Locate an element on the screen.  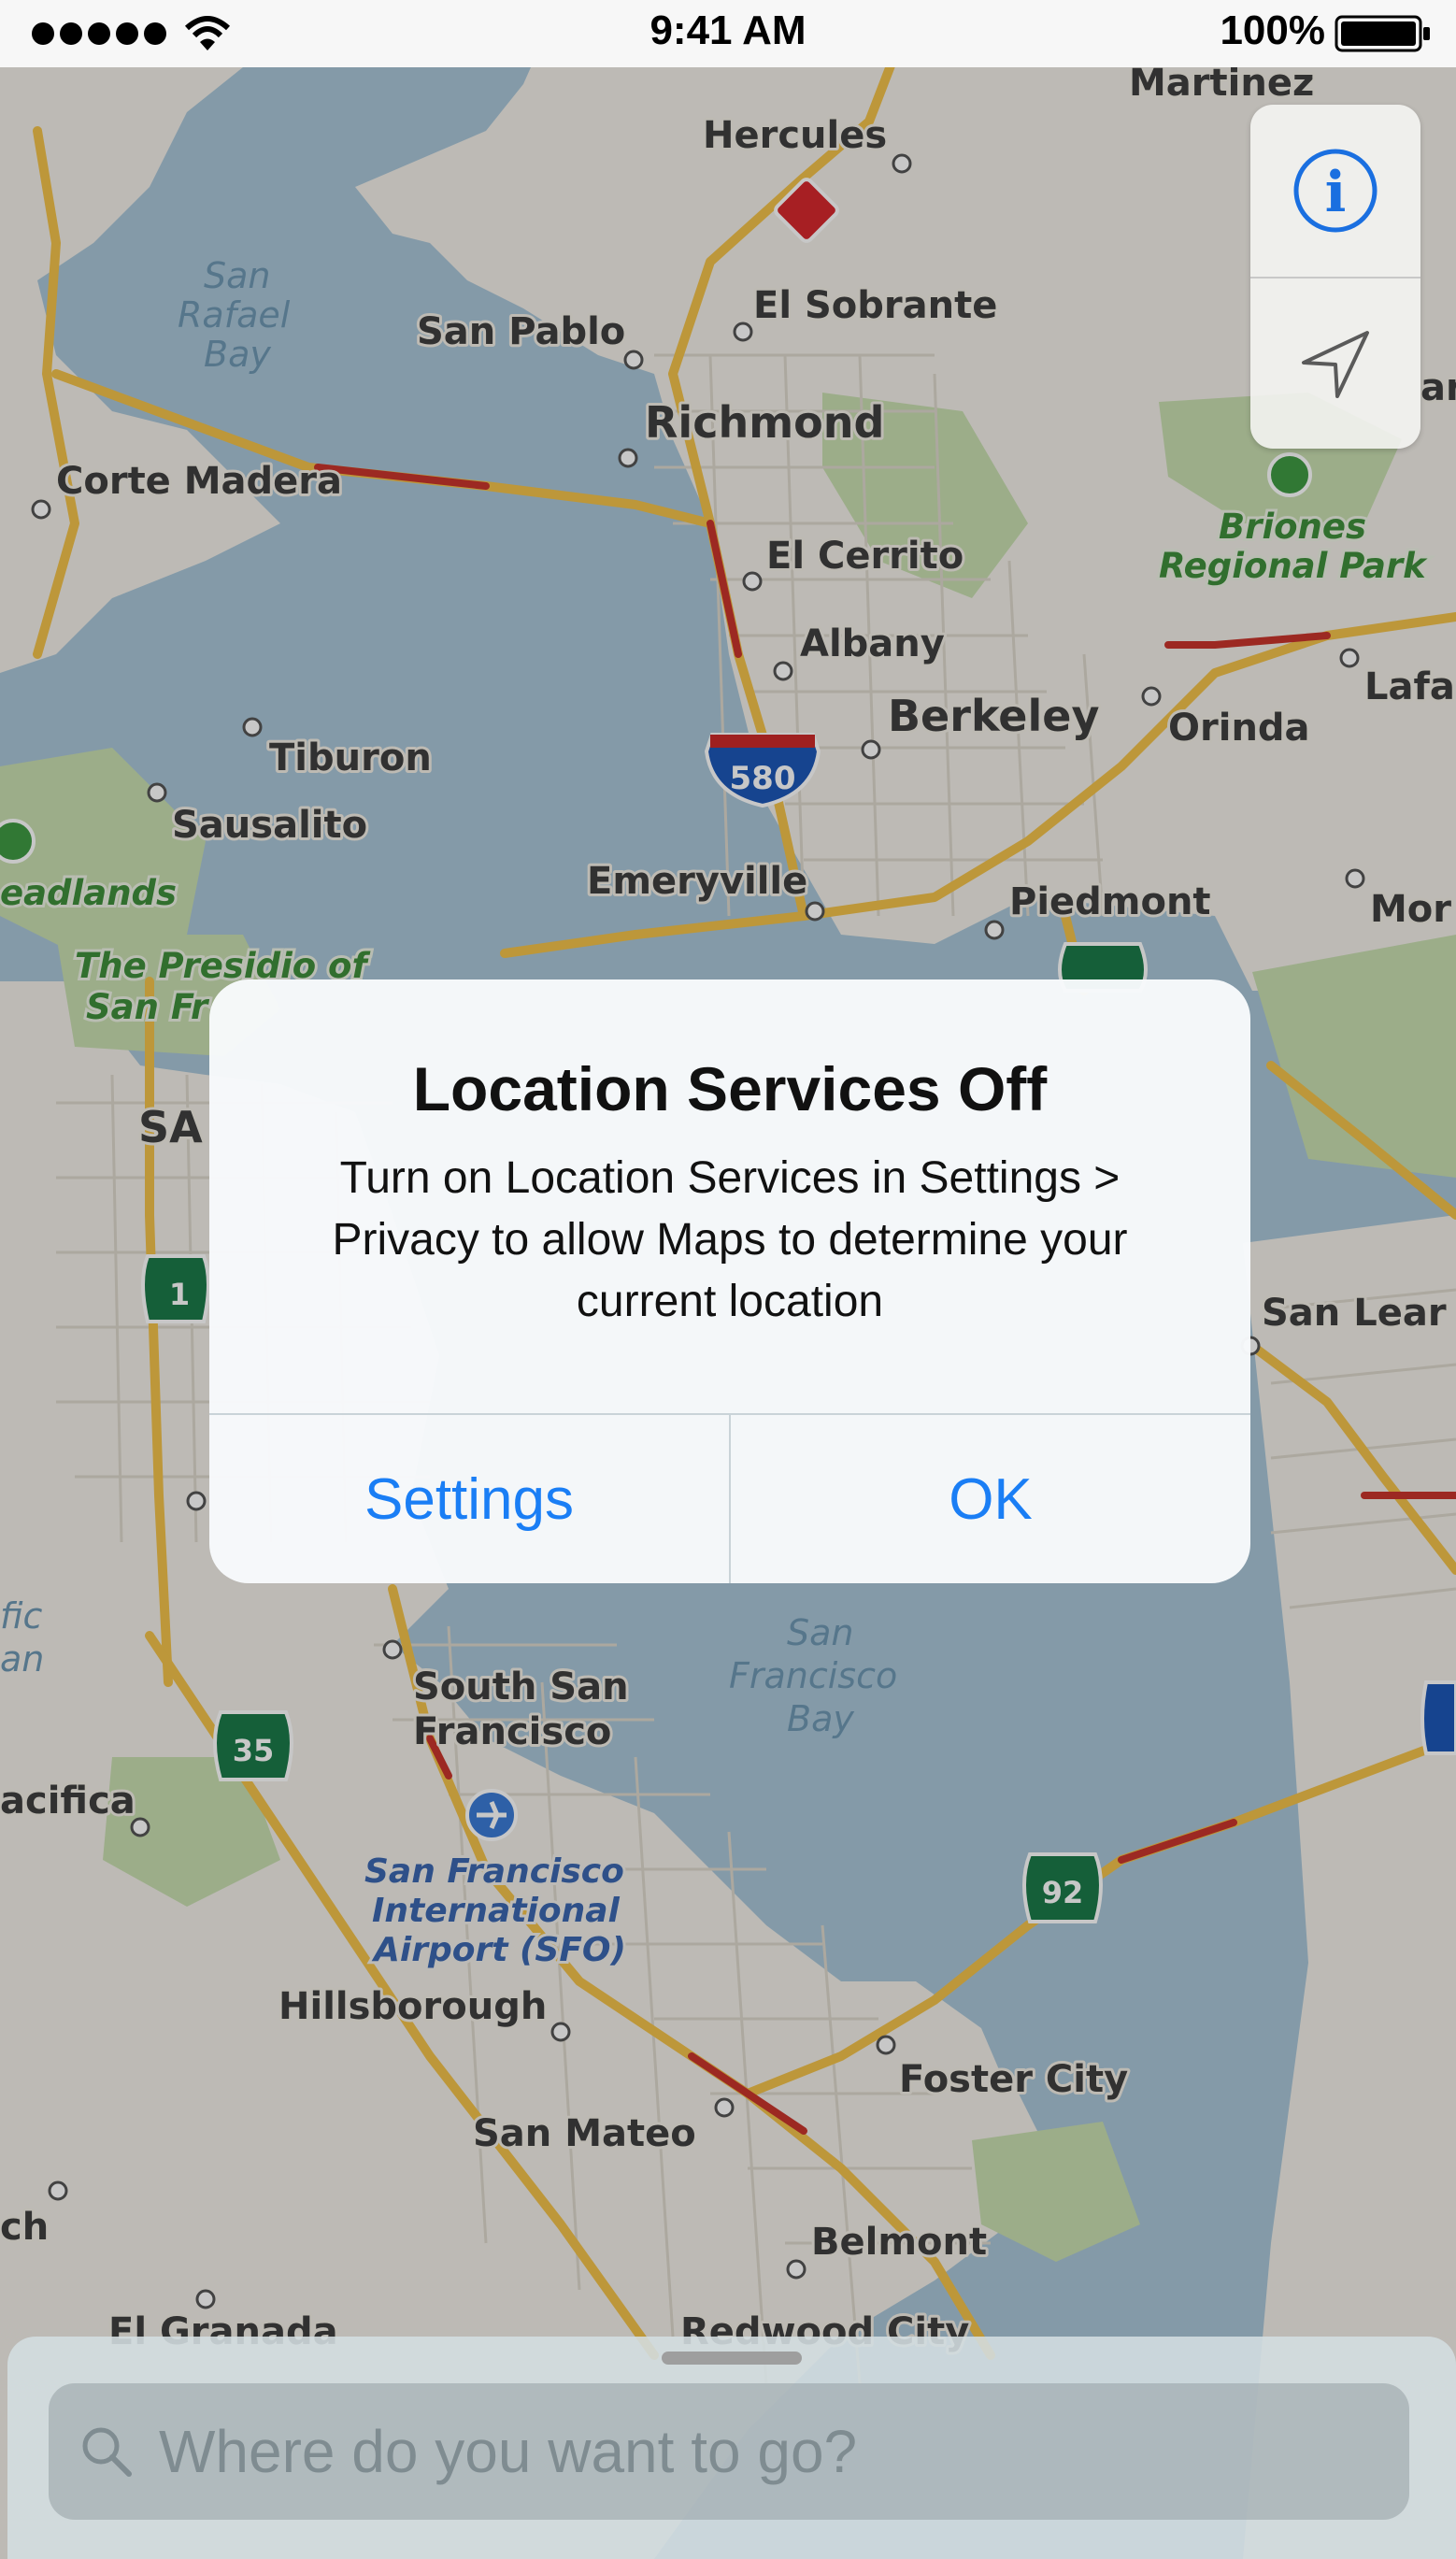
battery-percentage: 100% is located at coordinates (1272, 30).